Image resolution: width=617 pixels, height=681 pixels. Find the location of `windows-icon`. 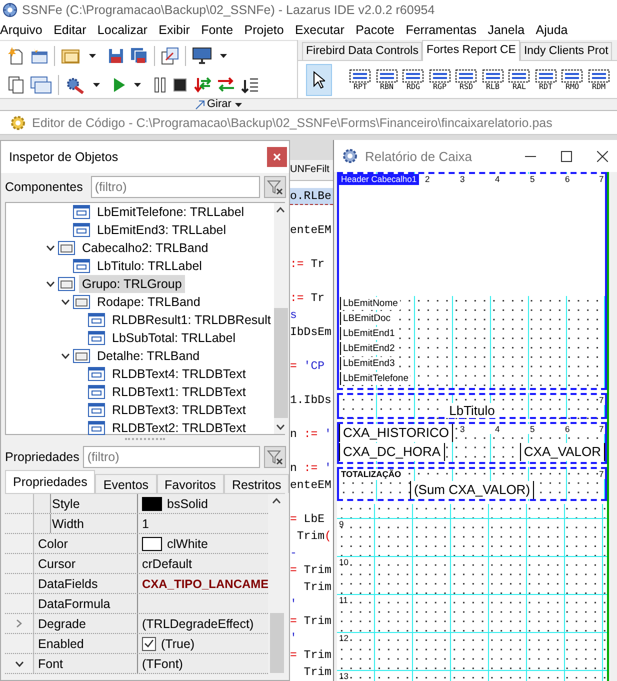

windows-icon is located at coordinates (41, 85).